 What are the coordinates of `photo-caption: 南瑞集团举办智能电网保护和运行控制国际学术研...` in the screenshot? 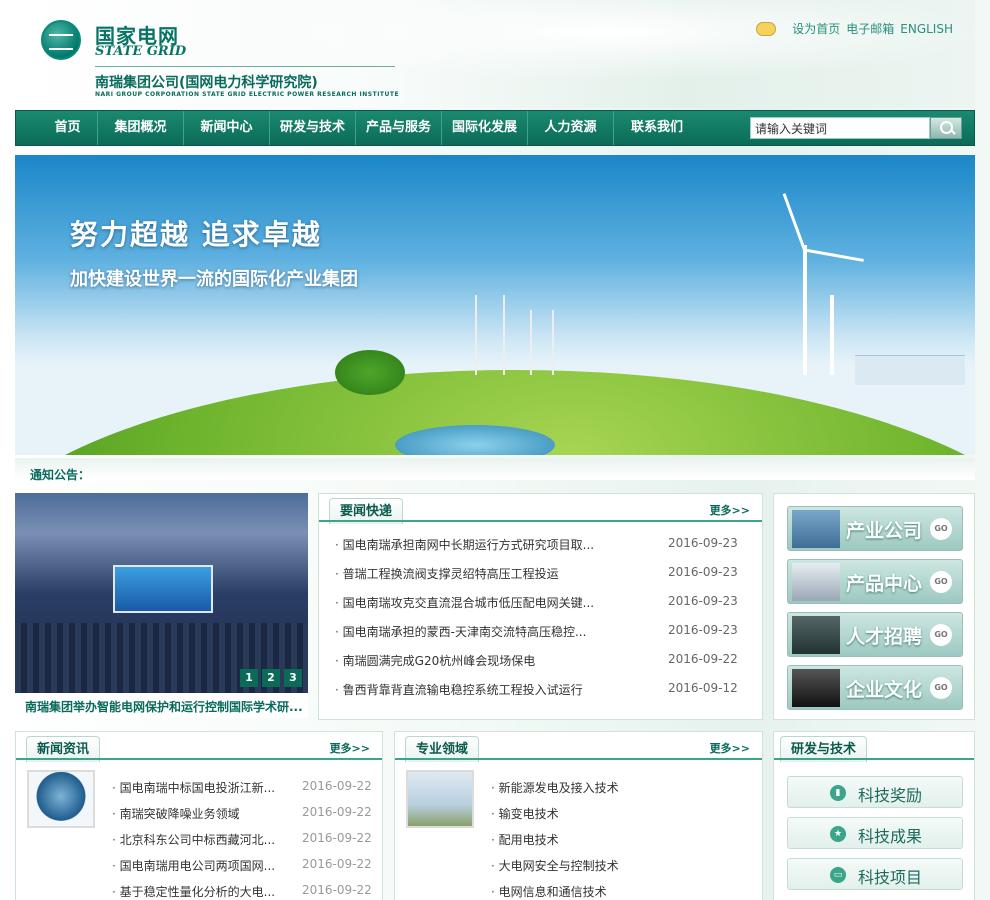 It's located at (165, 706).